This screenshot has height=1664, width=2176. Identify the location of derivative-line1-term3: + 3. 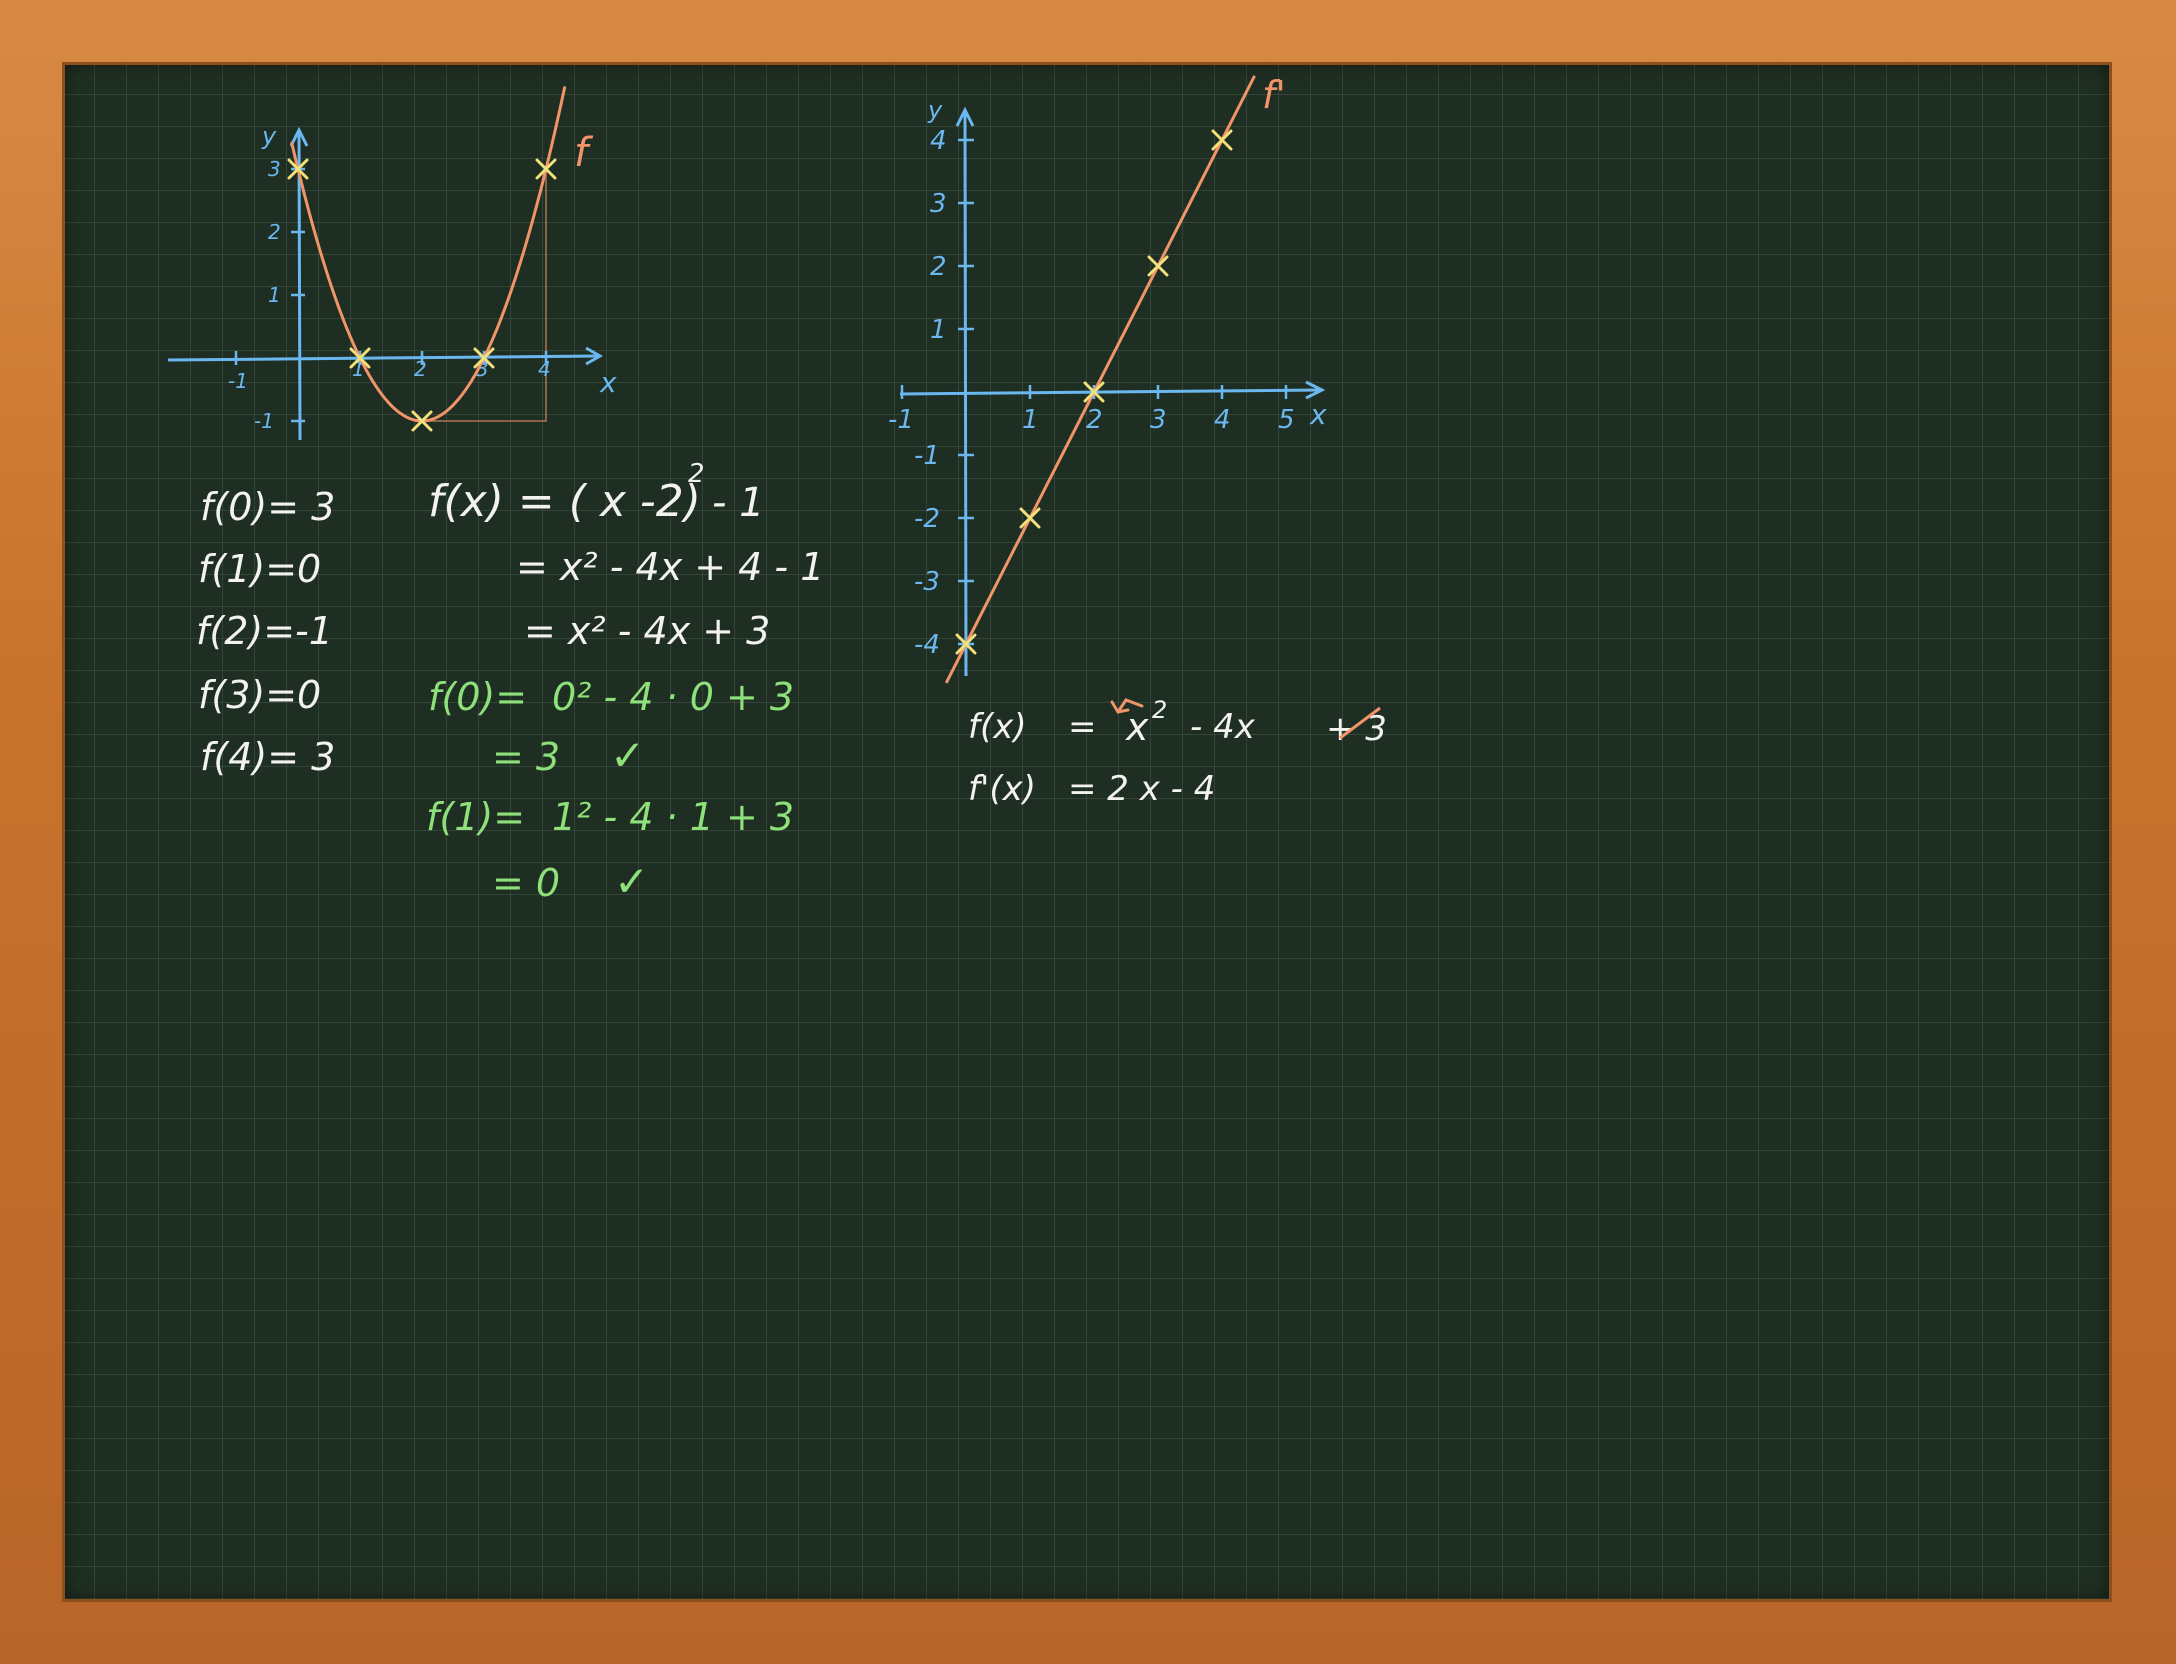
(1356, 729).